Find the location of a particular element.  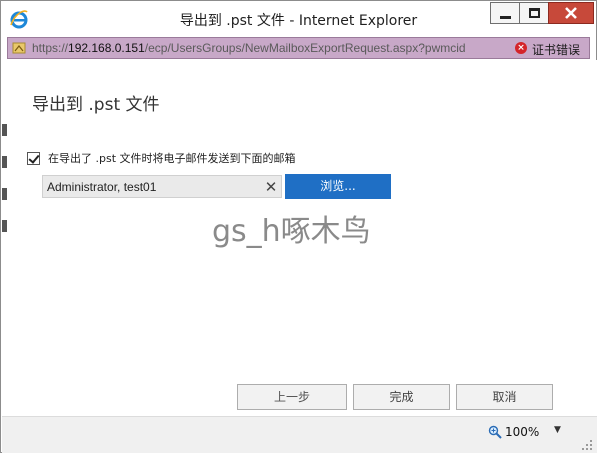

back-button: 上一步 is located at coordinates (292, 397).